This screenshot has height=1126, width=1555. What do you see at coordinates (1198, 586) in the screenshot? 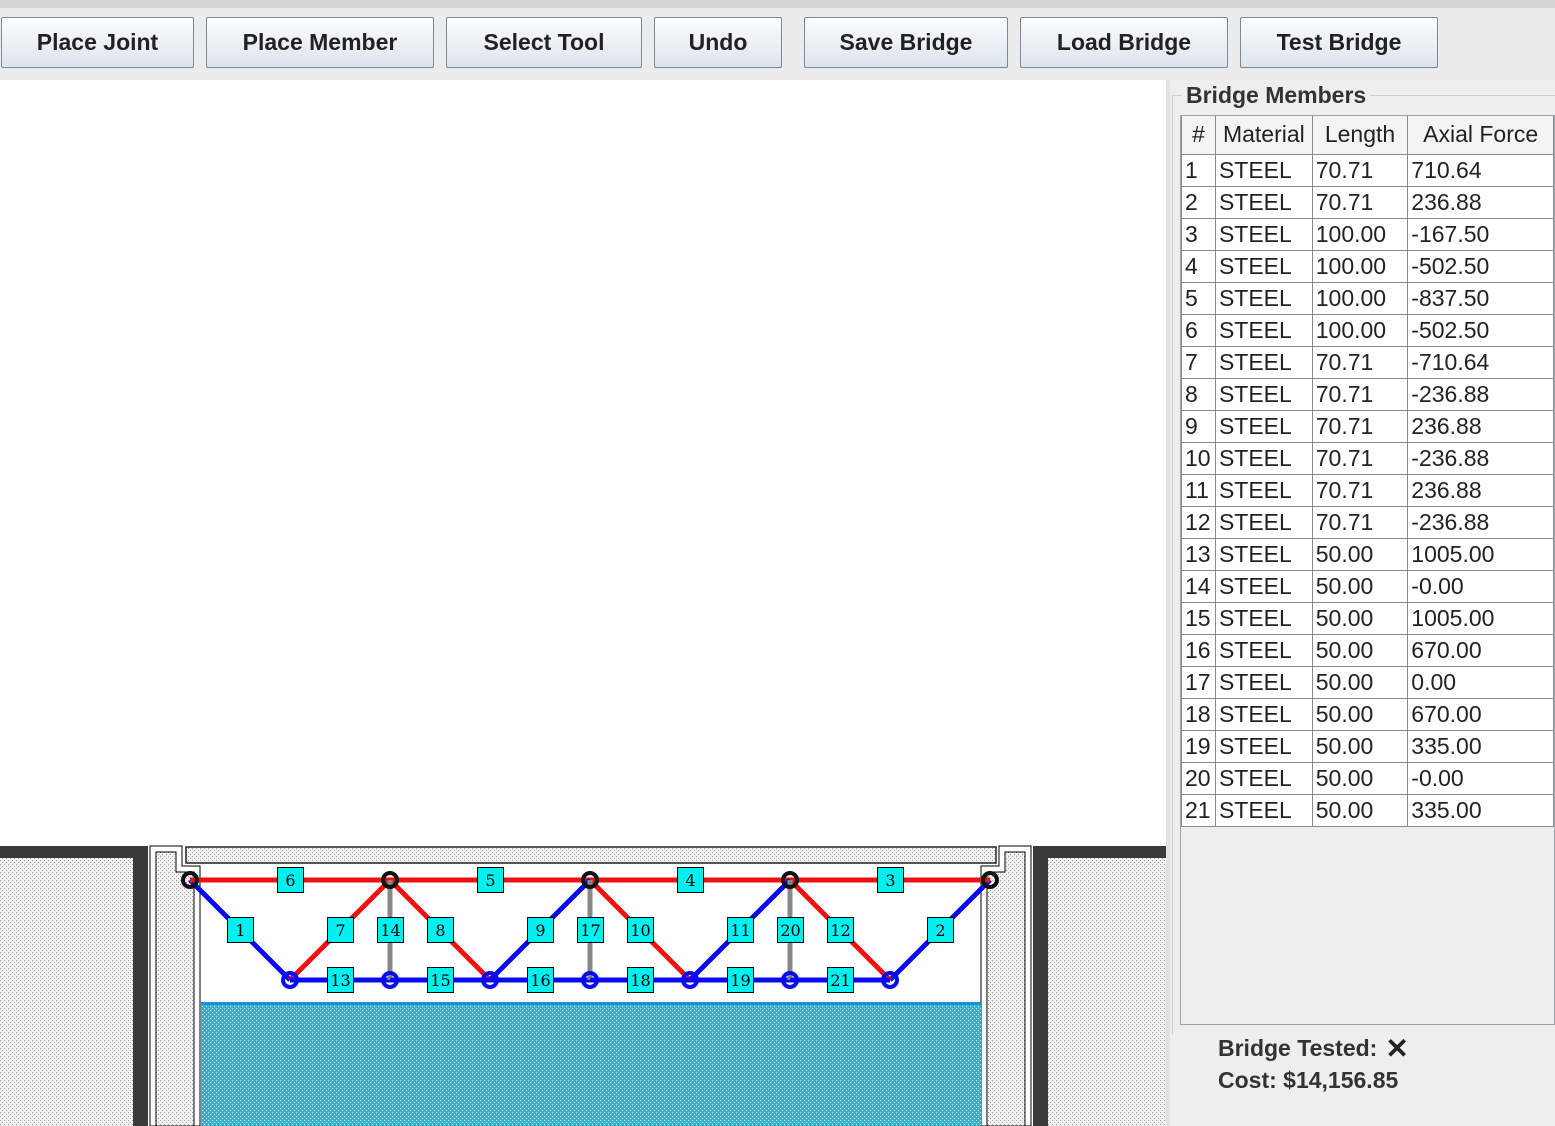
I see `table-cell: 14` at bounding box center [1198, 586].